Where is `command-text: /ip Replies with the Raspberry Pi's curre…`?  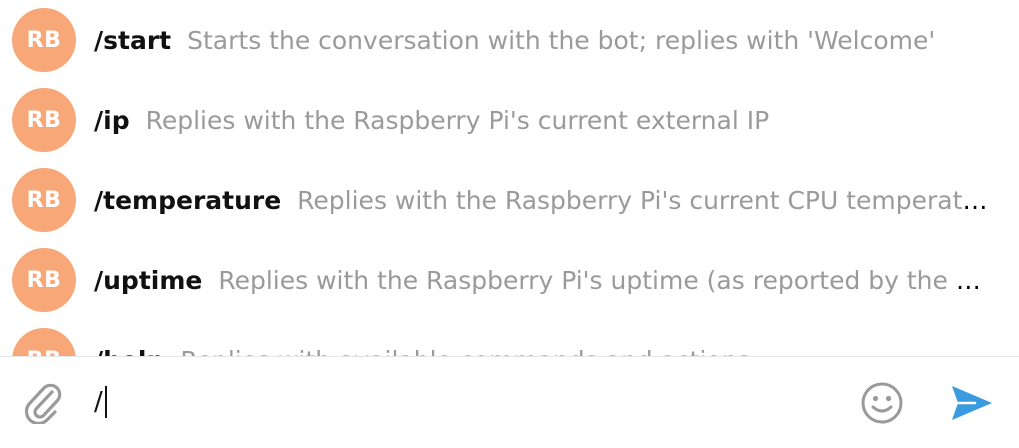
command-text: /ip Replies with the Raspberry Pi's curre… is located at coordinates (542, 120).